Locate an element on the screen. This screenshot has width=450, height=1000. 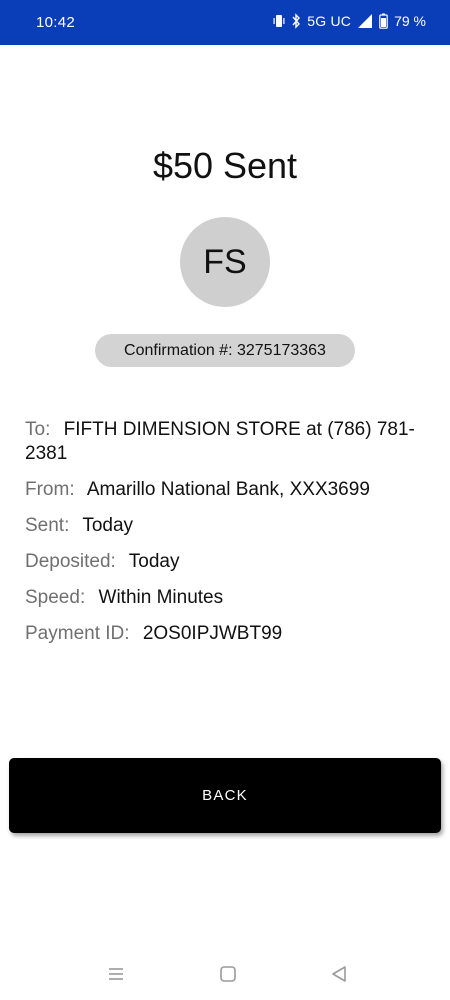
system-nav-bar is located at coordinates (225, 975).